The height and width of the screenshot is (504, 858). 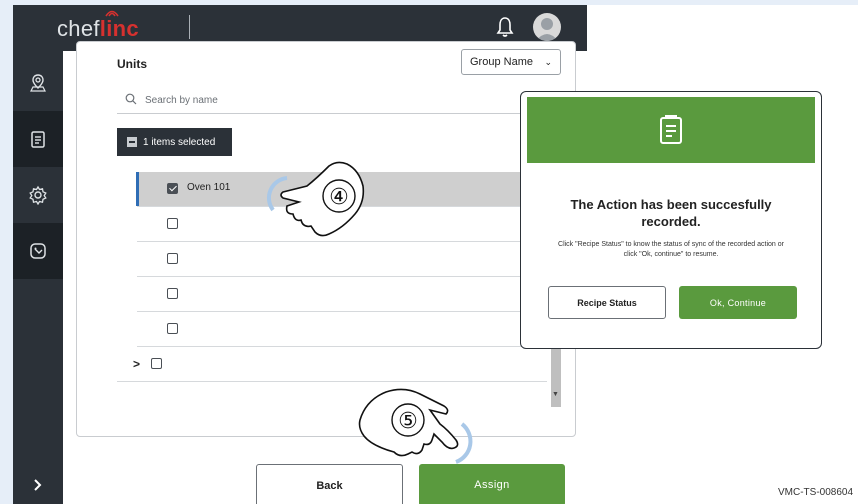 I want to click on sidebar-item-recipes, so click(x=38, y=139).